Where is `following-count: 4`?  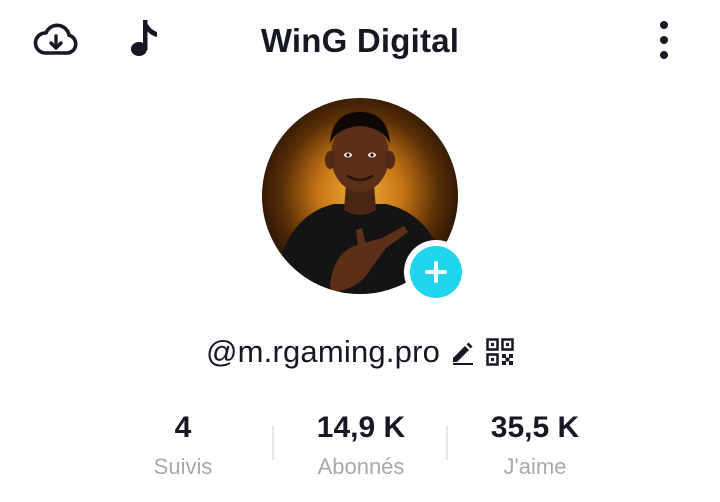 following-count: 4 is located at coordinates (183, 427).